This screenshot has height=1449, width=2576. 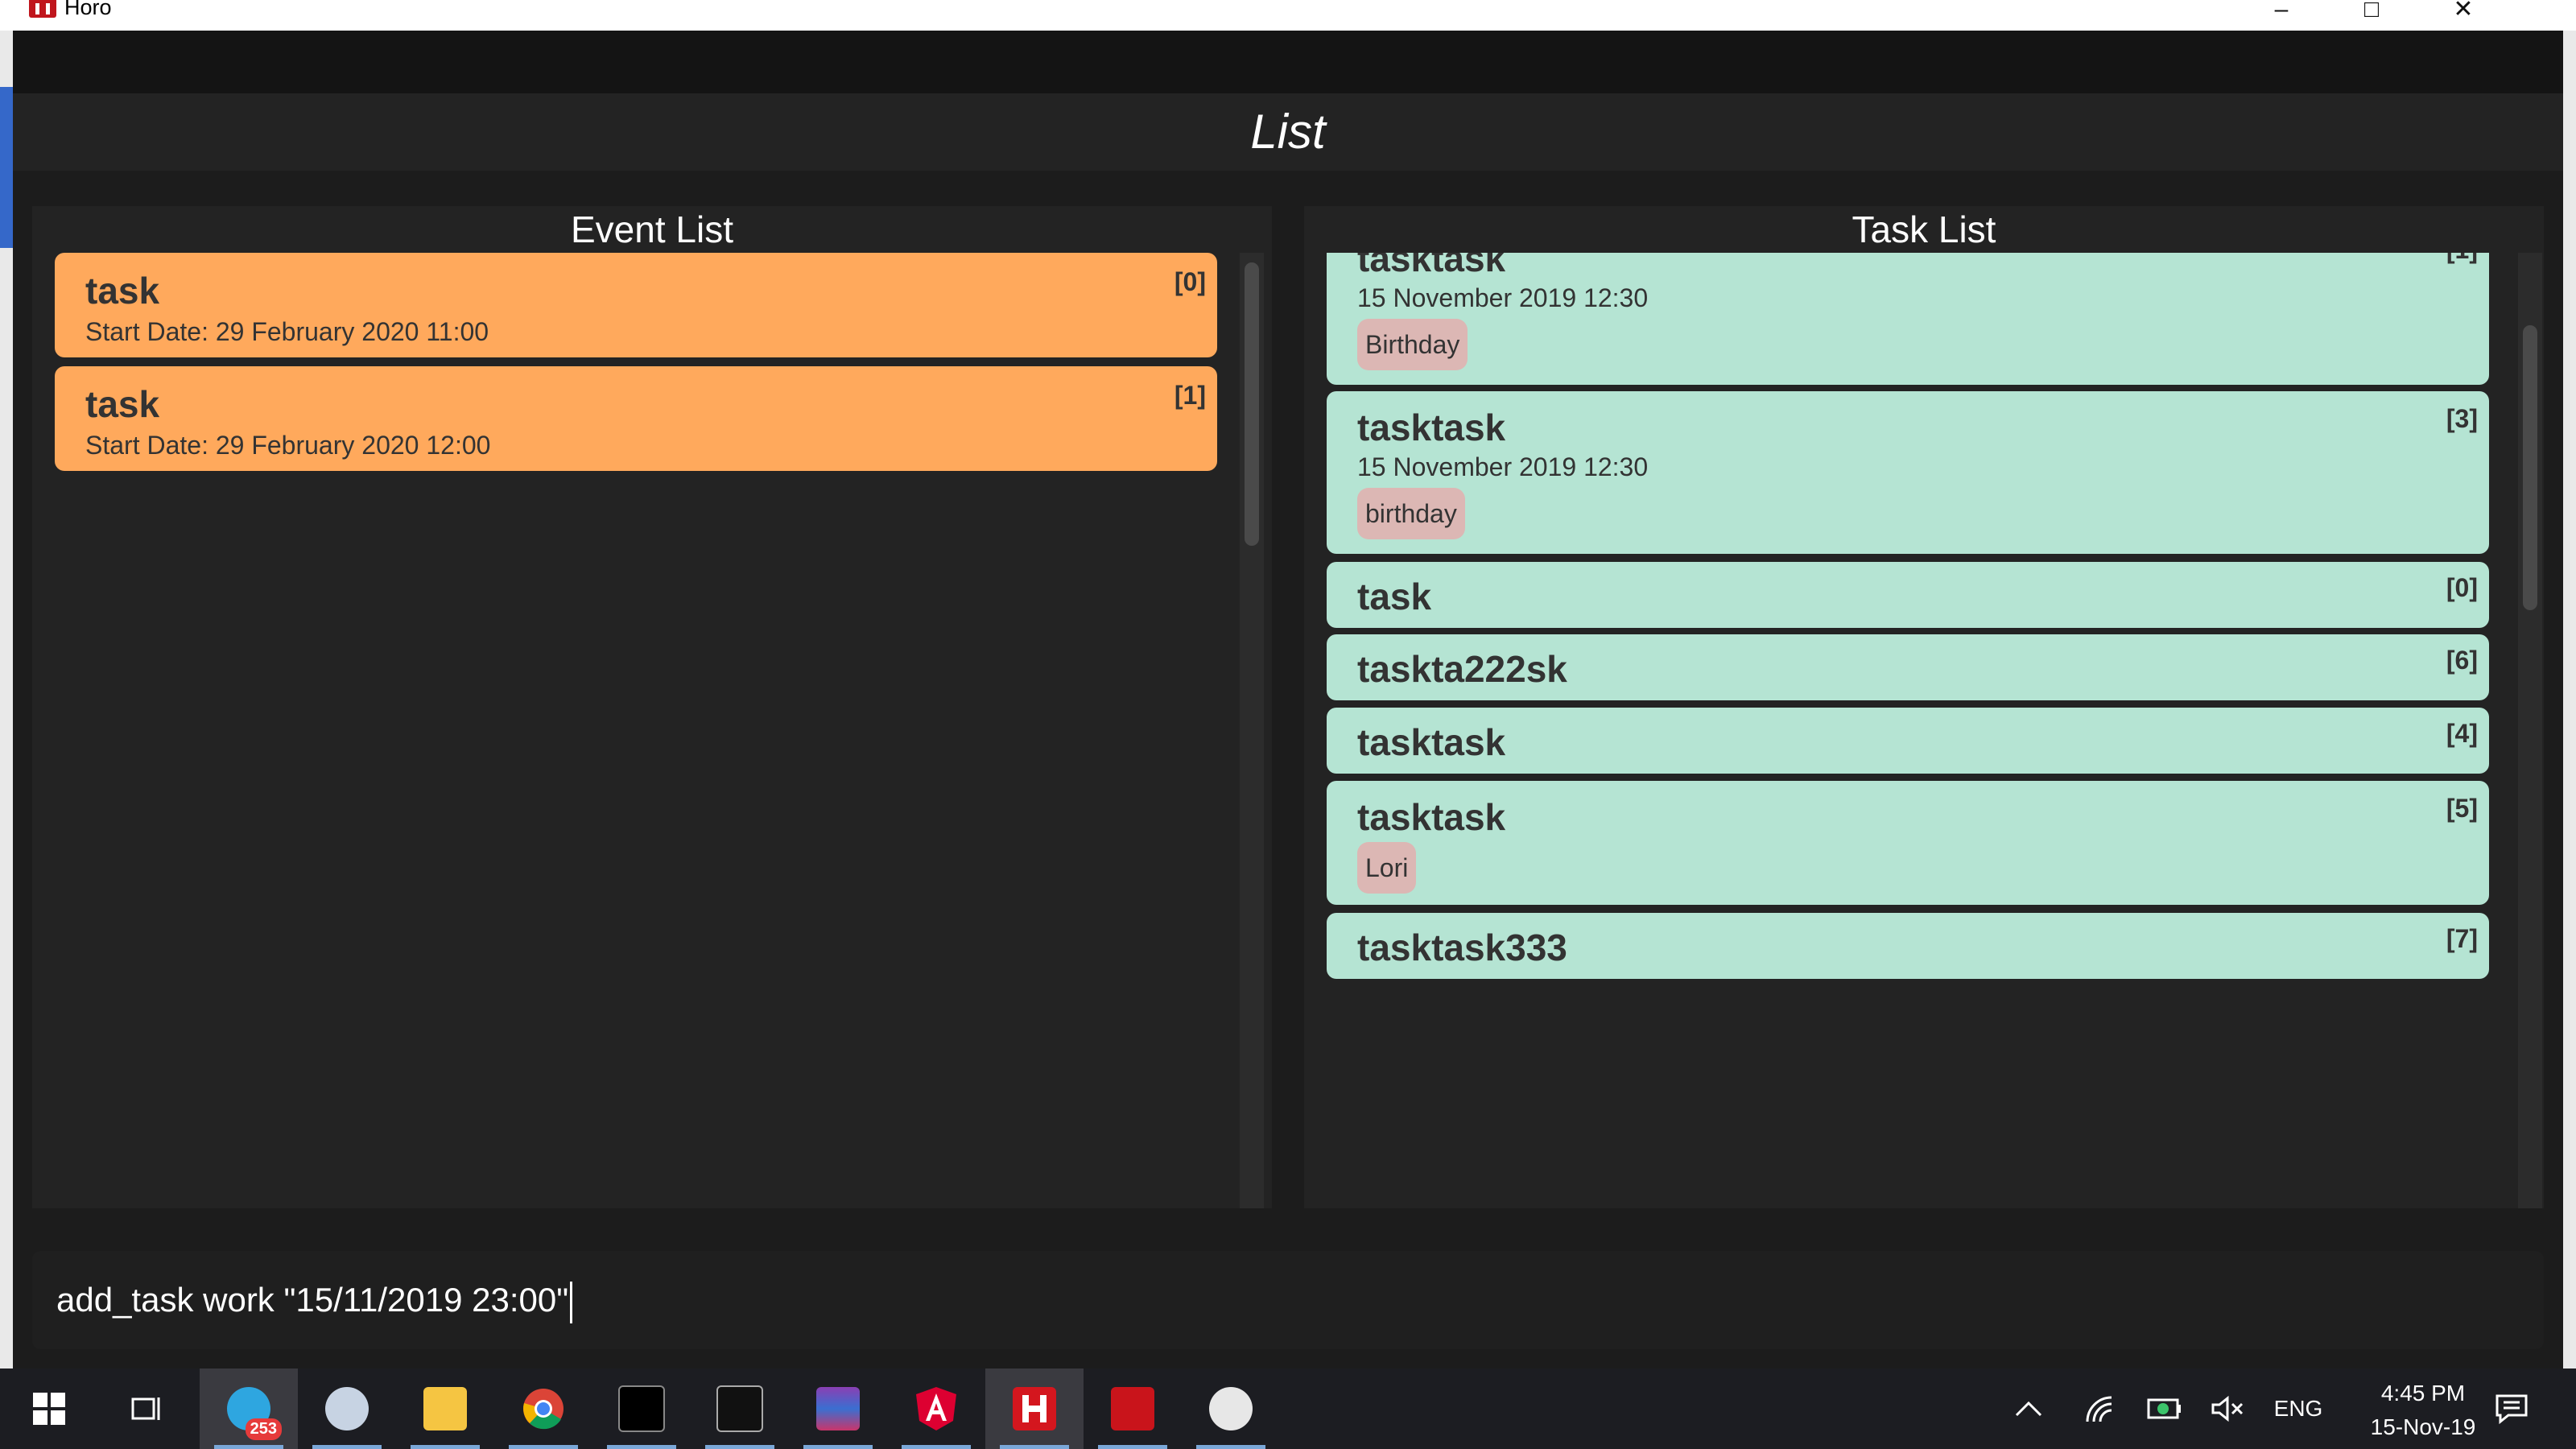 I want to click on task-list-scroll-thumb, so click(x=2530, y=467).